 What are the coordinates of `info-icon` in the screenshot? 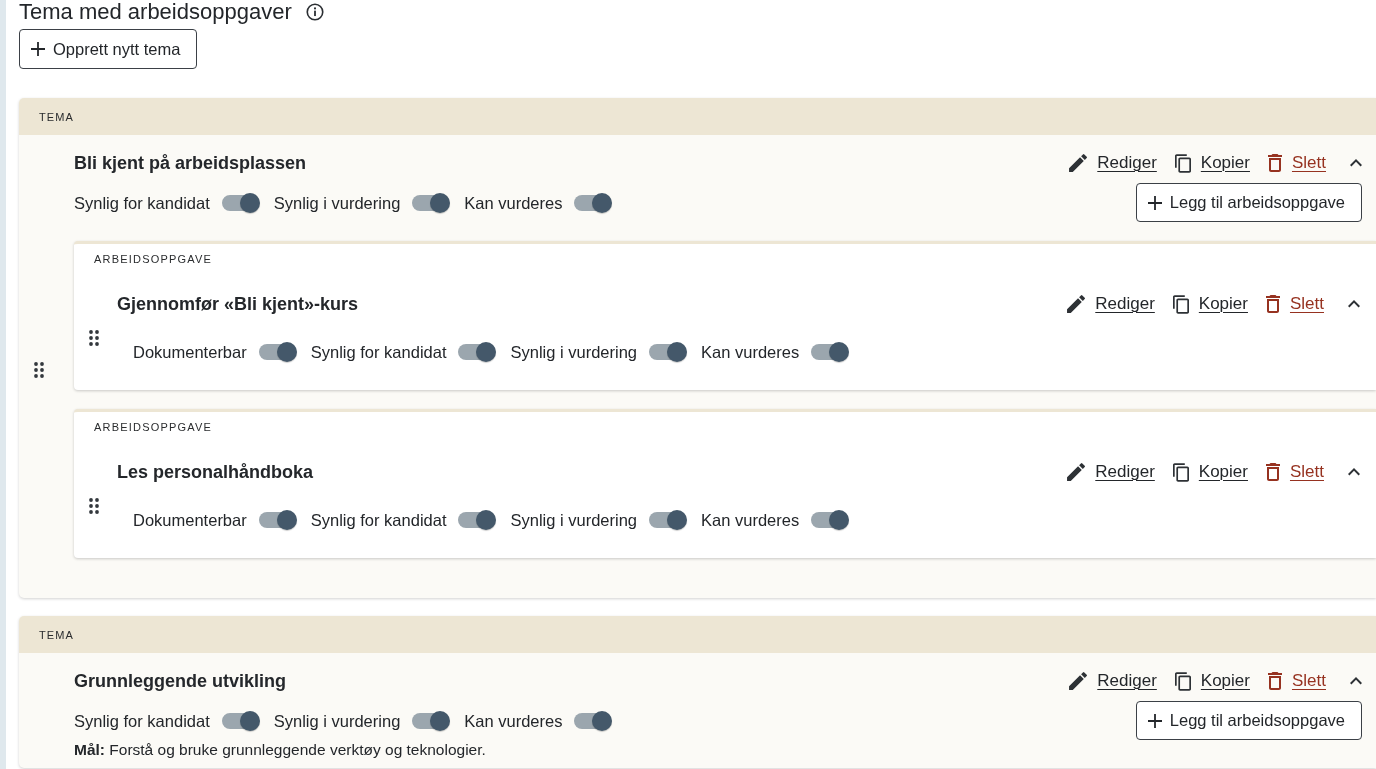 It's located at (314, 12).